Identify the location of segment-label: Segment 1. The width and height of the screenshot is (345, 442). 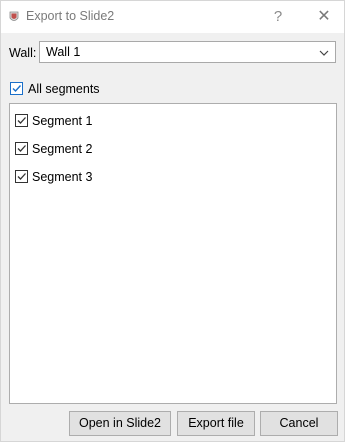
(62, 121).